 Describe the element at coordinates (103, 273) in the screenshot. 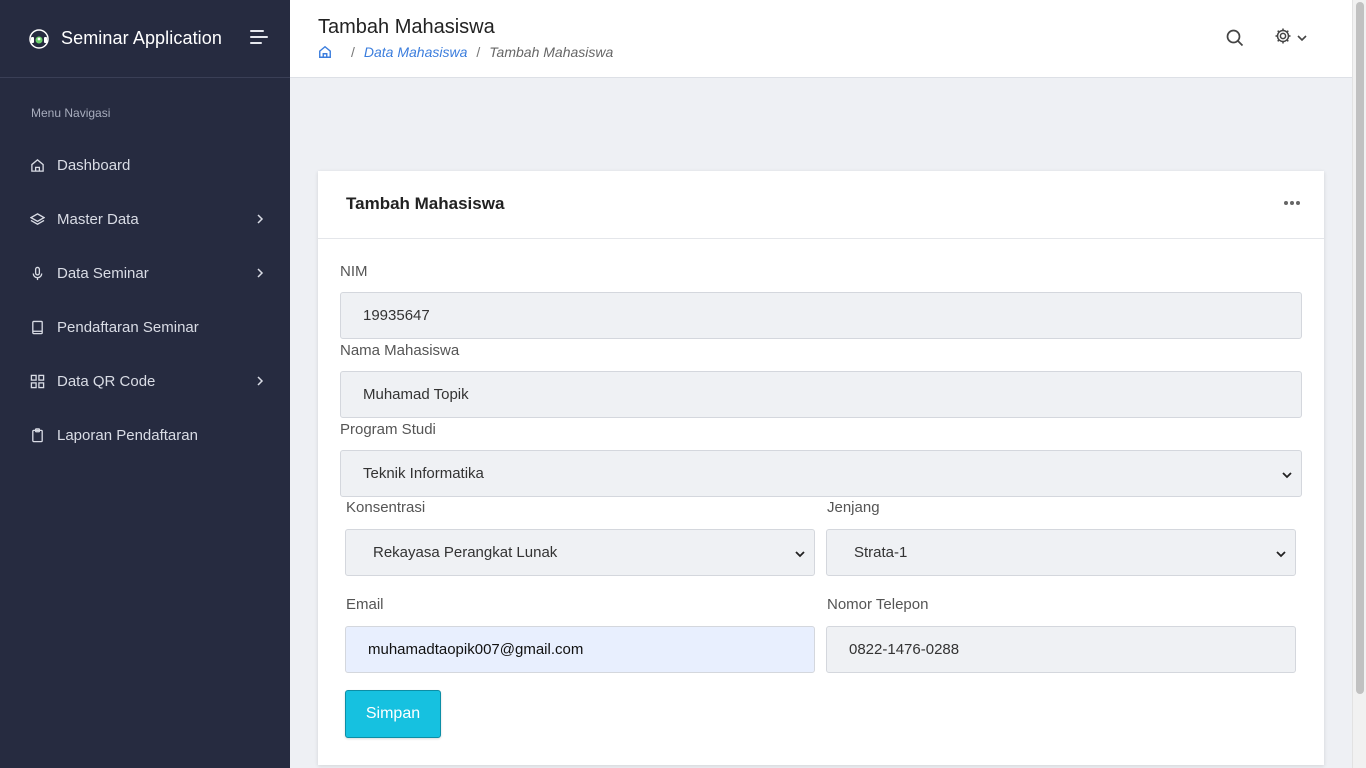

I see `sidebar-item-label: Data Seminar` at that location.